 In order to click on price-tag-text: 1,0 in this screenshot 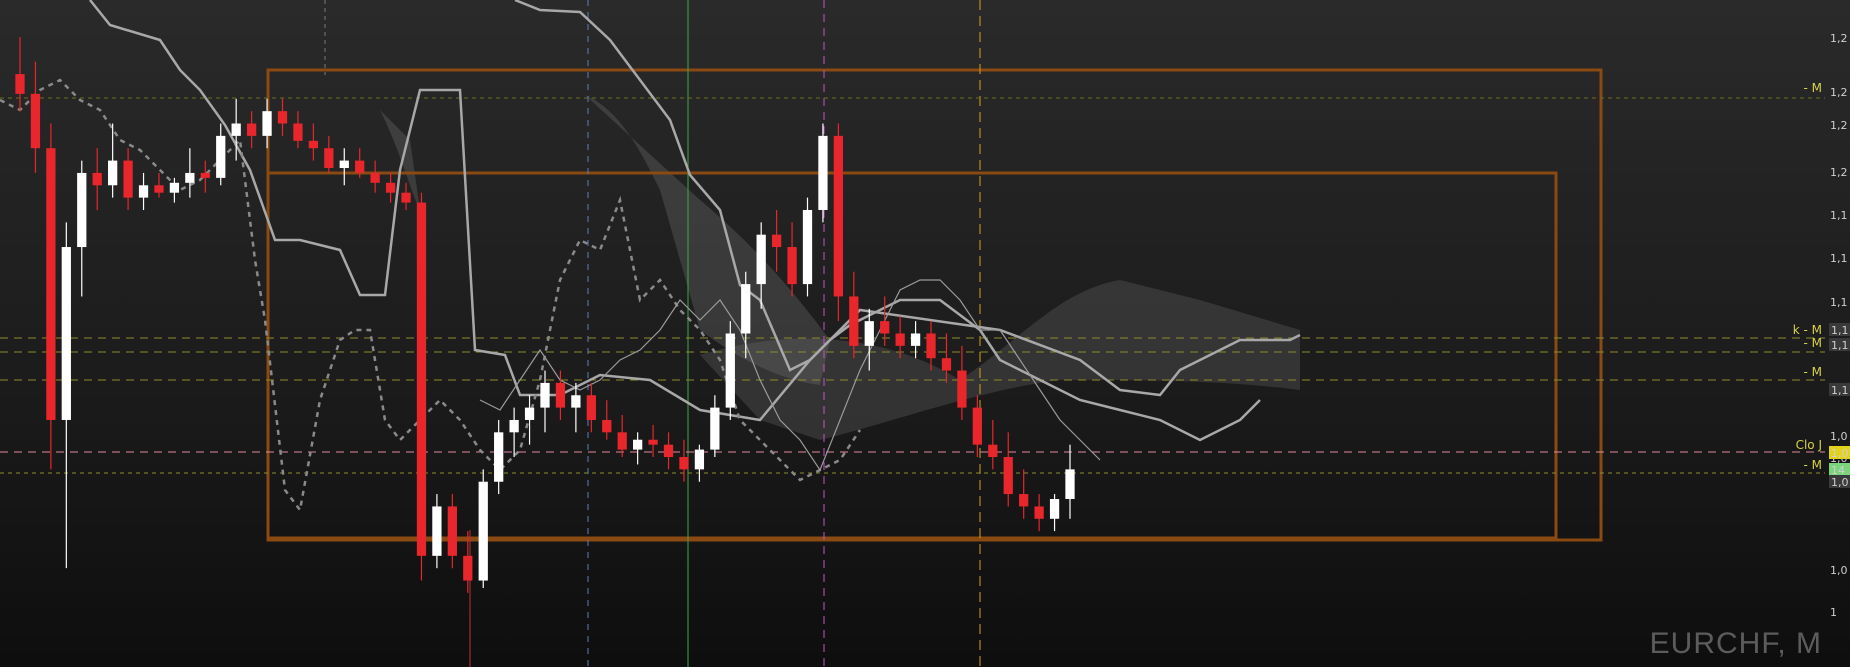, I will do `click(1840, 482)`.